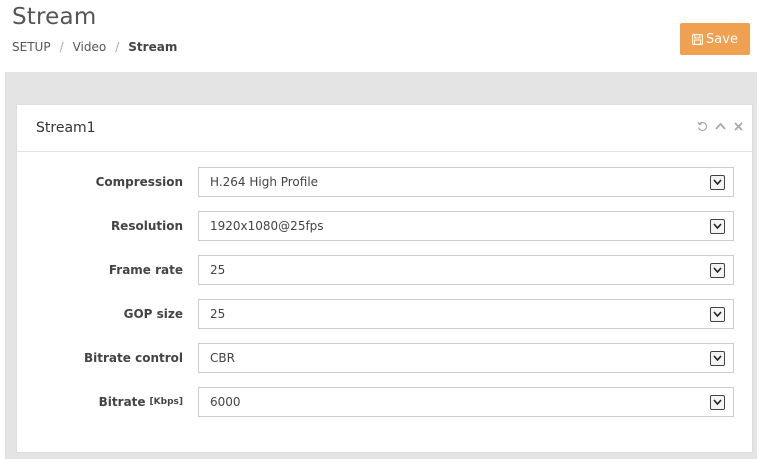 The height and width of the screenshot is (459, 760). I want to click on select-value: H.264 High Profile, so click(264, 182).